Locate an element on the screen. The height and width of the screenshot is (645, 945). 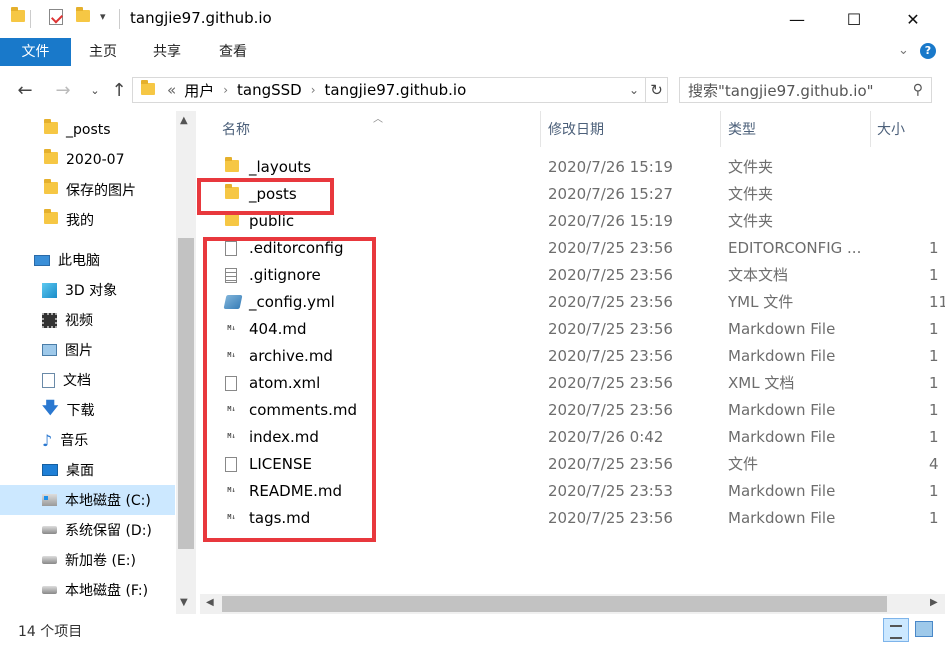
nav-label: 本地磁盘 (C:) is located at coordinates (108, 501).